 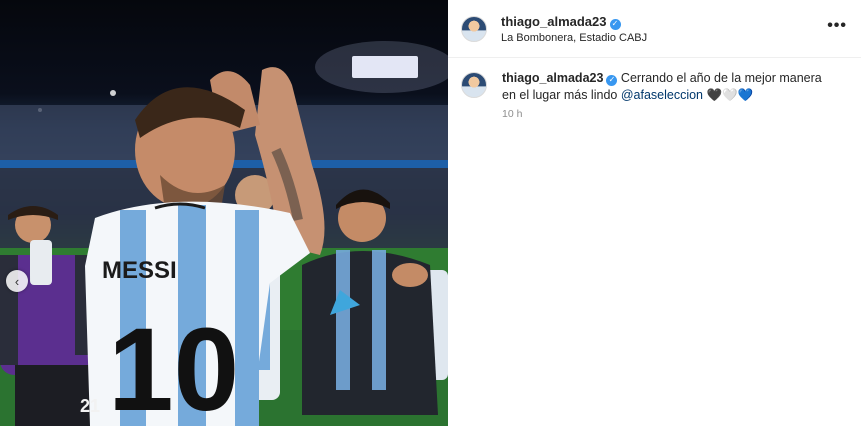 I want to click on chevron-left-icon: ‹, so click(x=17, y=281).